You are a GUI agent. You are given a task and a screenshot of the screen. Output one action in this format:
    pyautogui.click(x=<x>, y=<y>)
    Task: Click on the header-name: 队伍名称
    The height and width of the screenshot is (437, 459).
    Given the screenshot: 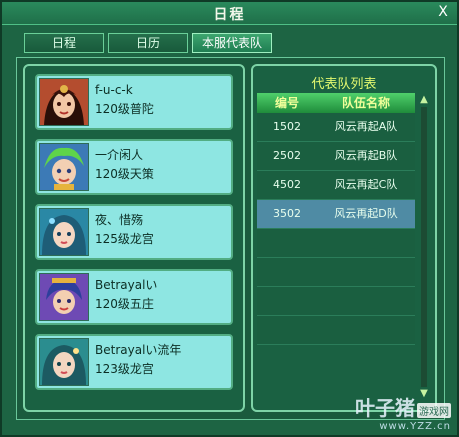 What is the action you would take?
    pyautogui.click(x=365, y=103)
    